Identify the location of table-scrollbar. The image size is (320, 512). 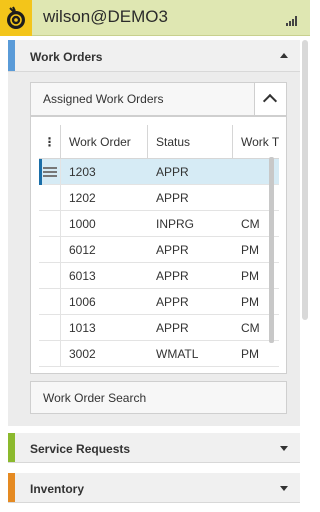
(271, 250).